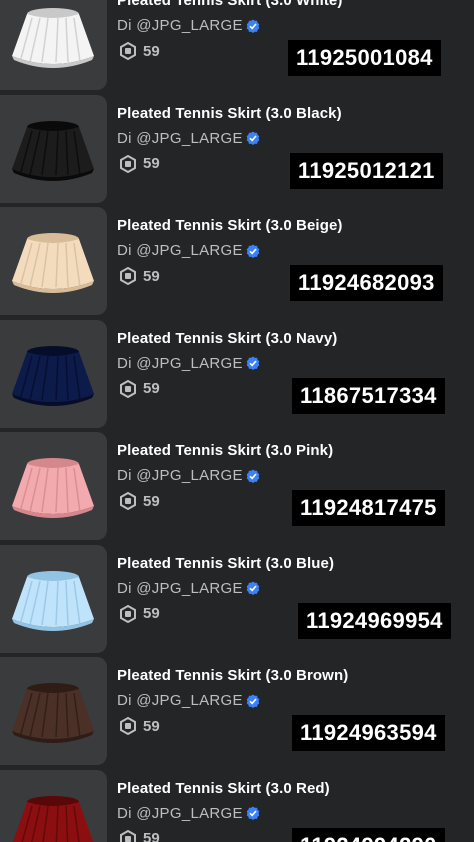 This screenshot has width=474, height=842. Describe the element at coordinates (225, 563) in the screenshot. I see `item-title: Pleated Tennis Skirt (3.0 Blue)` at that location.